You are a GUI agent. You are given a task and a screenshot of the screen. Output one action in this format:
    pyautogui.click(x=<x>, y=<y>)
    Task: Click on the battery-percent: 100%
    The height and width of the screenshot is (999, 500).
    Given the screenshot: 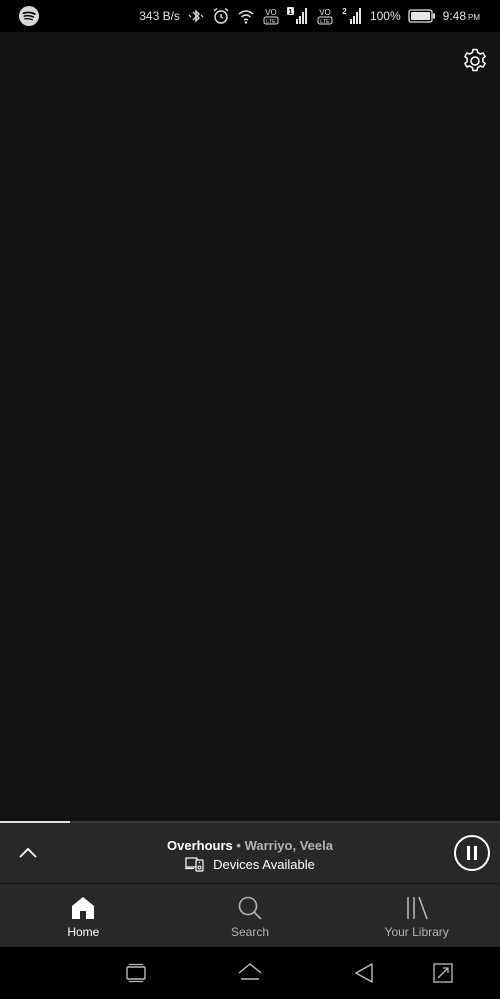 What is the action you would take?
    pyautogui.click(x=385, y=16)
    